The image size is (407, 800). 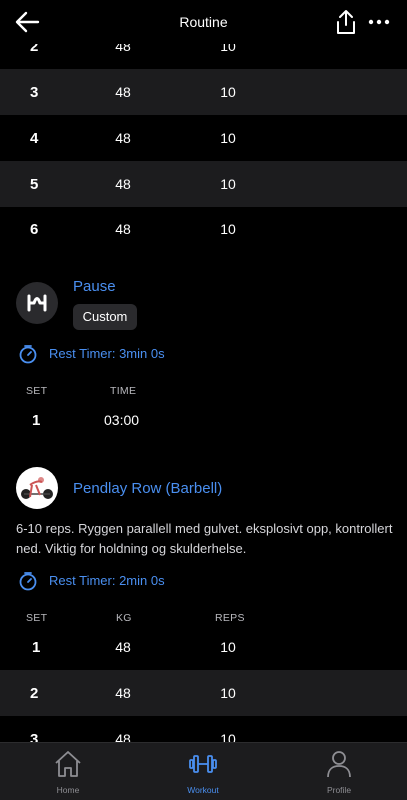 I want to click on exercise-name: Pause, so click(x=94, y=286).